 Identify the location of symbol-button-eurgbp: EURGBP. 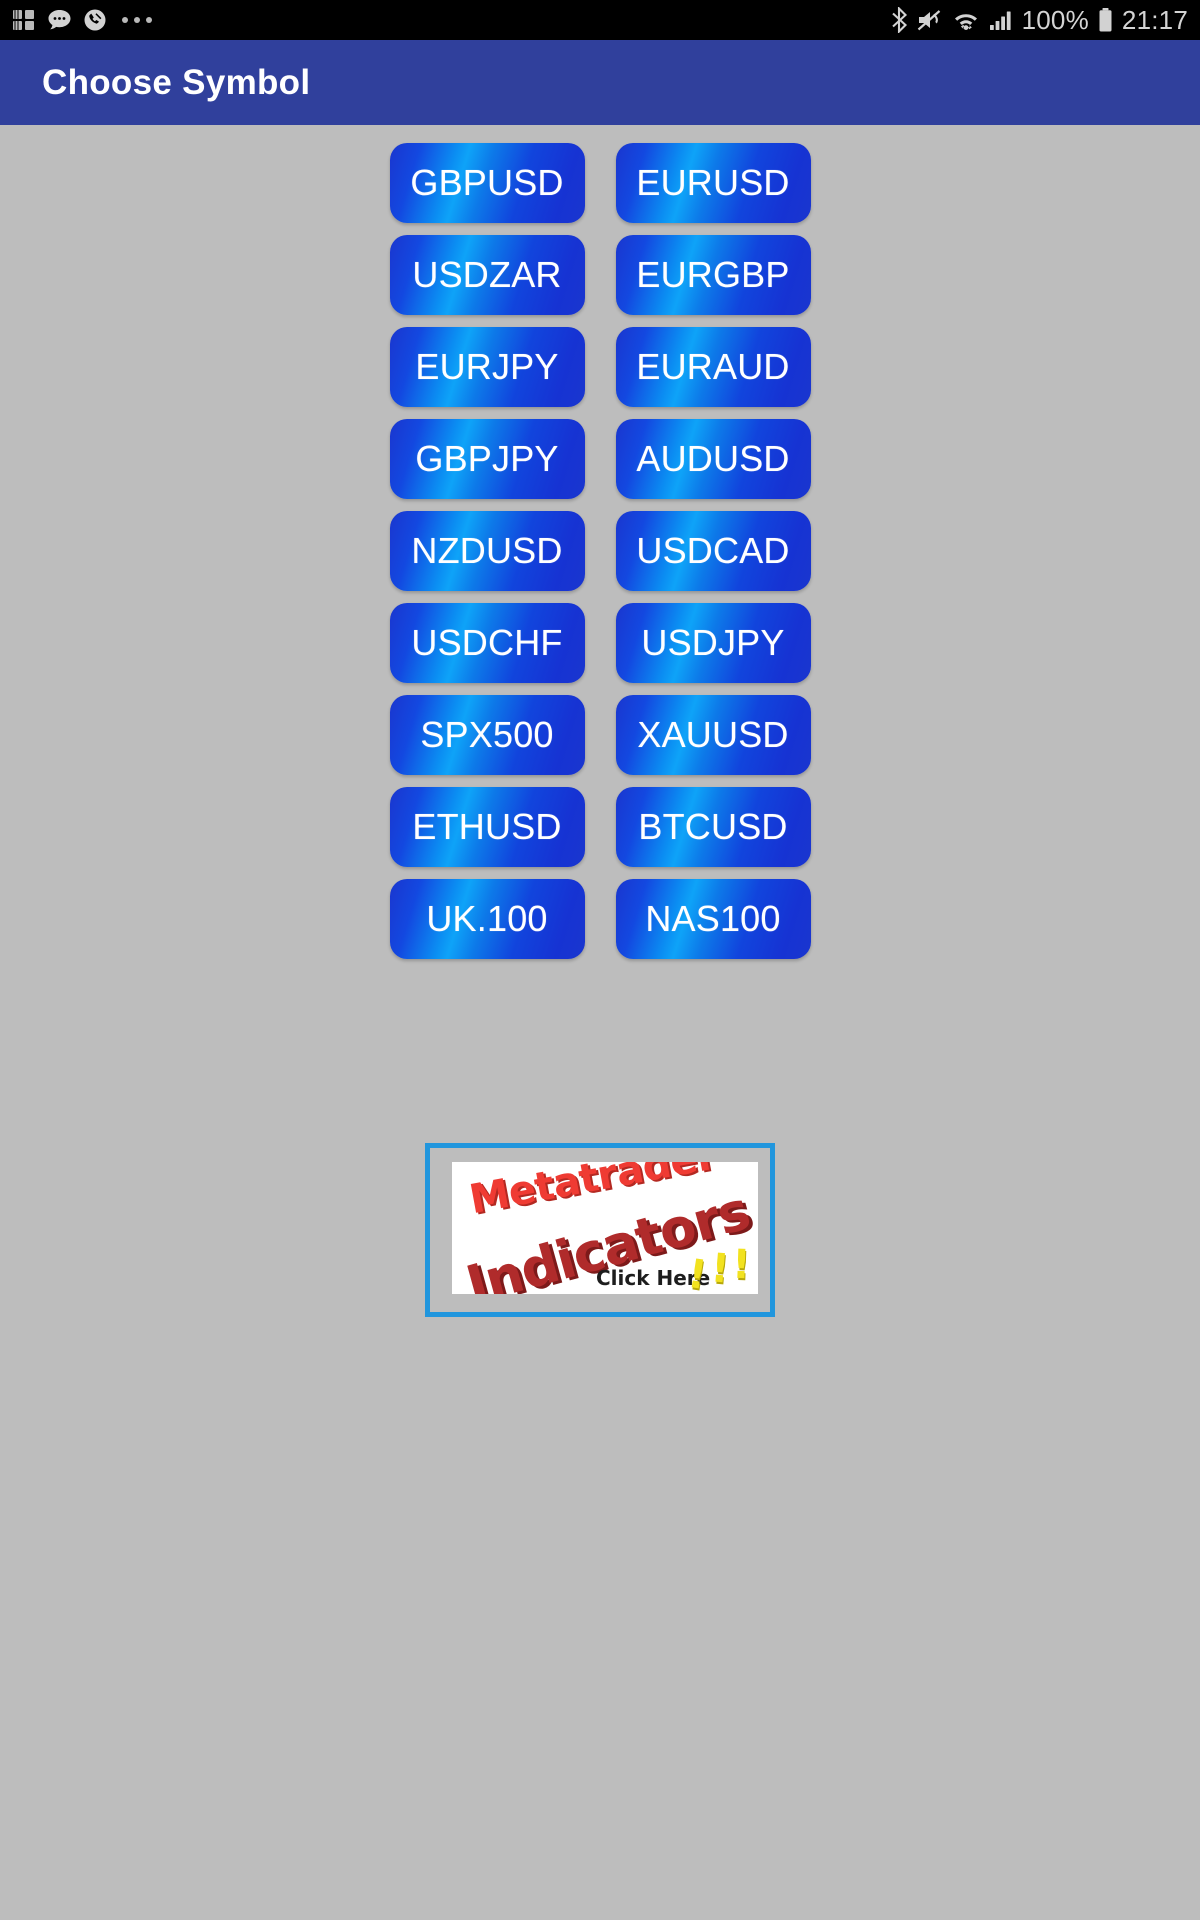
(713, 275).